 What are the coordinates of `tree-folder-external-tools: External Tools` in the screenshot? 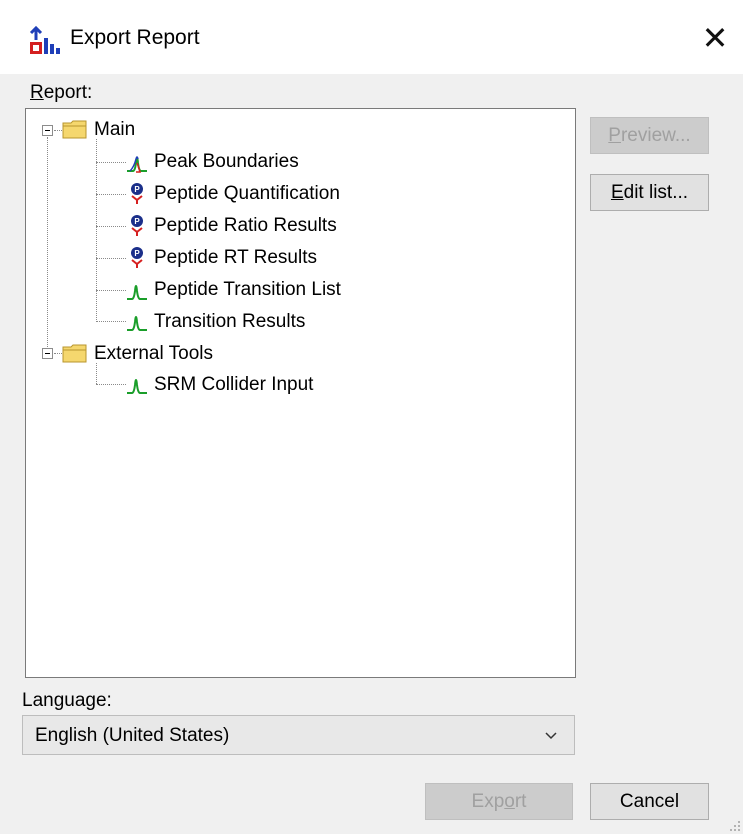 It's located at (153, 354).